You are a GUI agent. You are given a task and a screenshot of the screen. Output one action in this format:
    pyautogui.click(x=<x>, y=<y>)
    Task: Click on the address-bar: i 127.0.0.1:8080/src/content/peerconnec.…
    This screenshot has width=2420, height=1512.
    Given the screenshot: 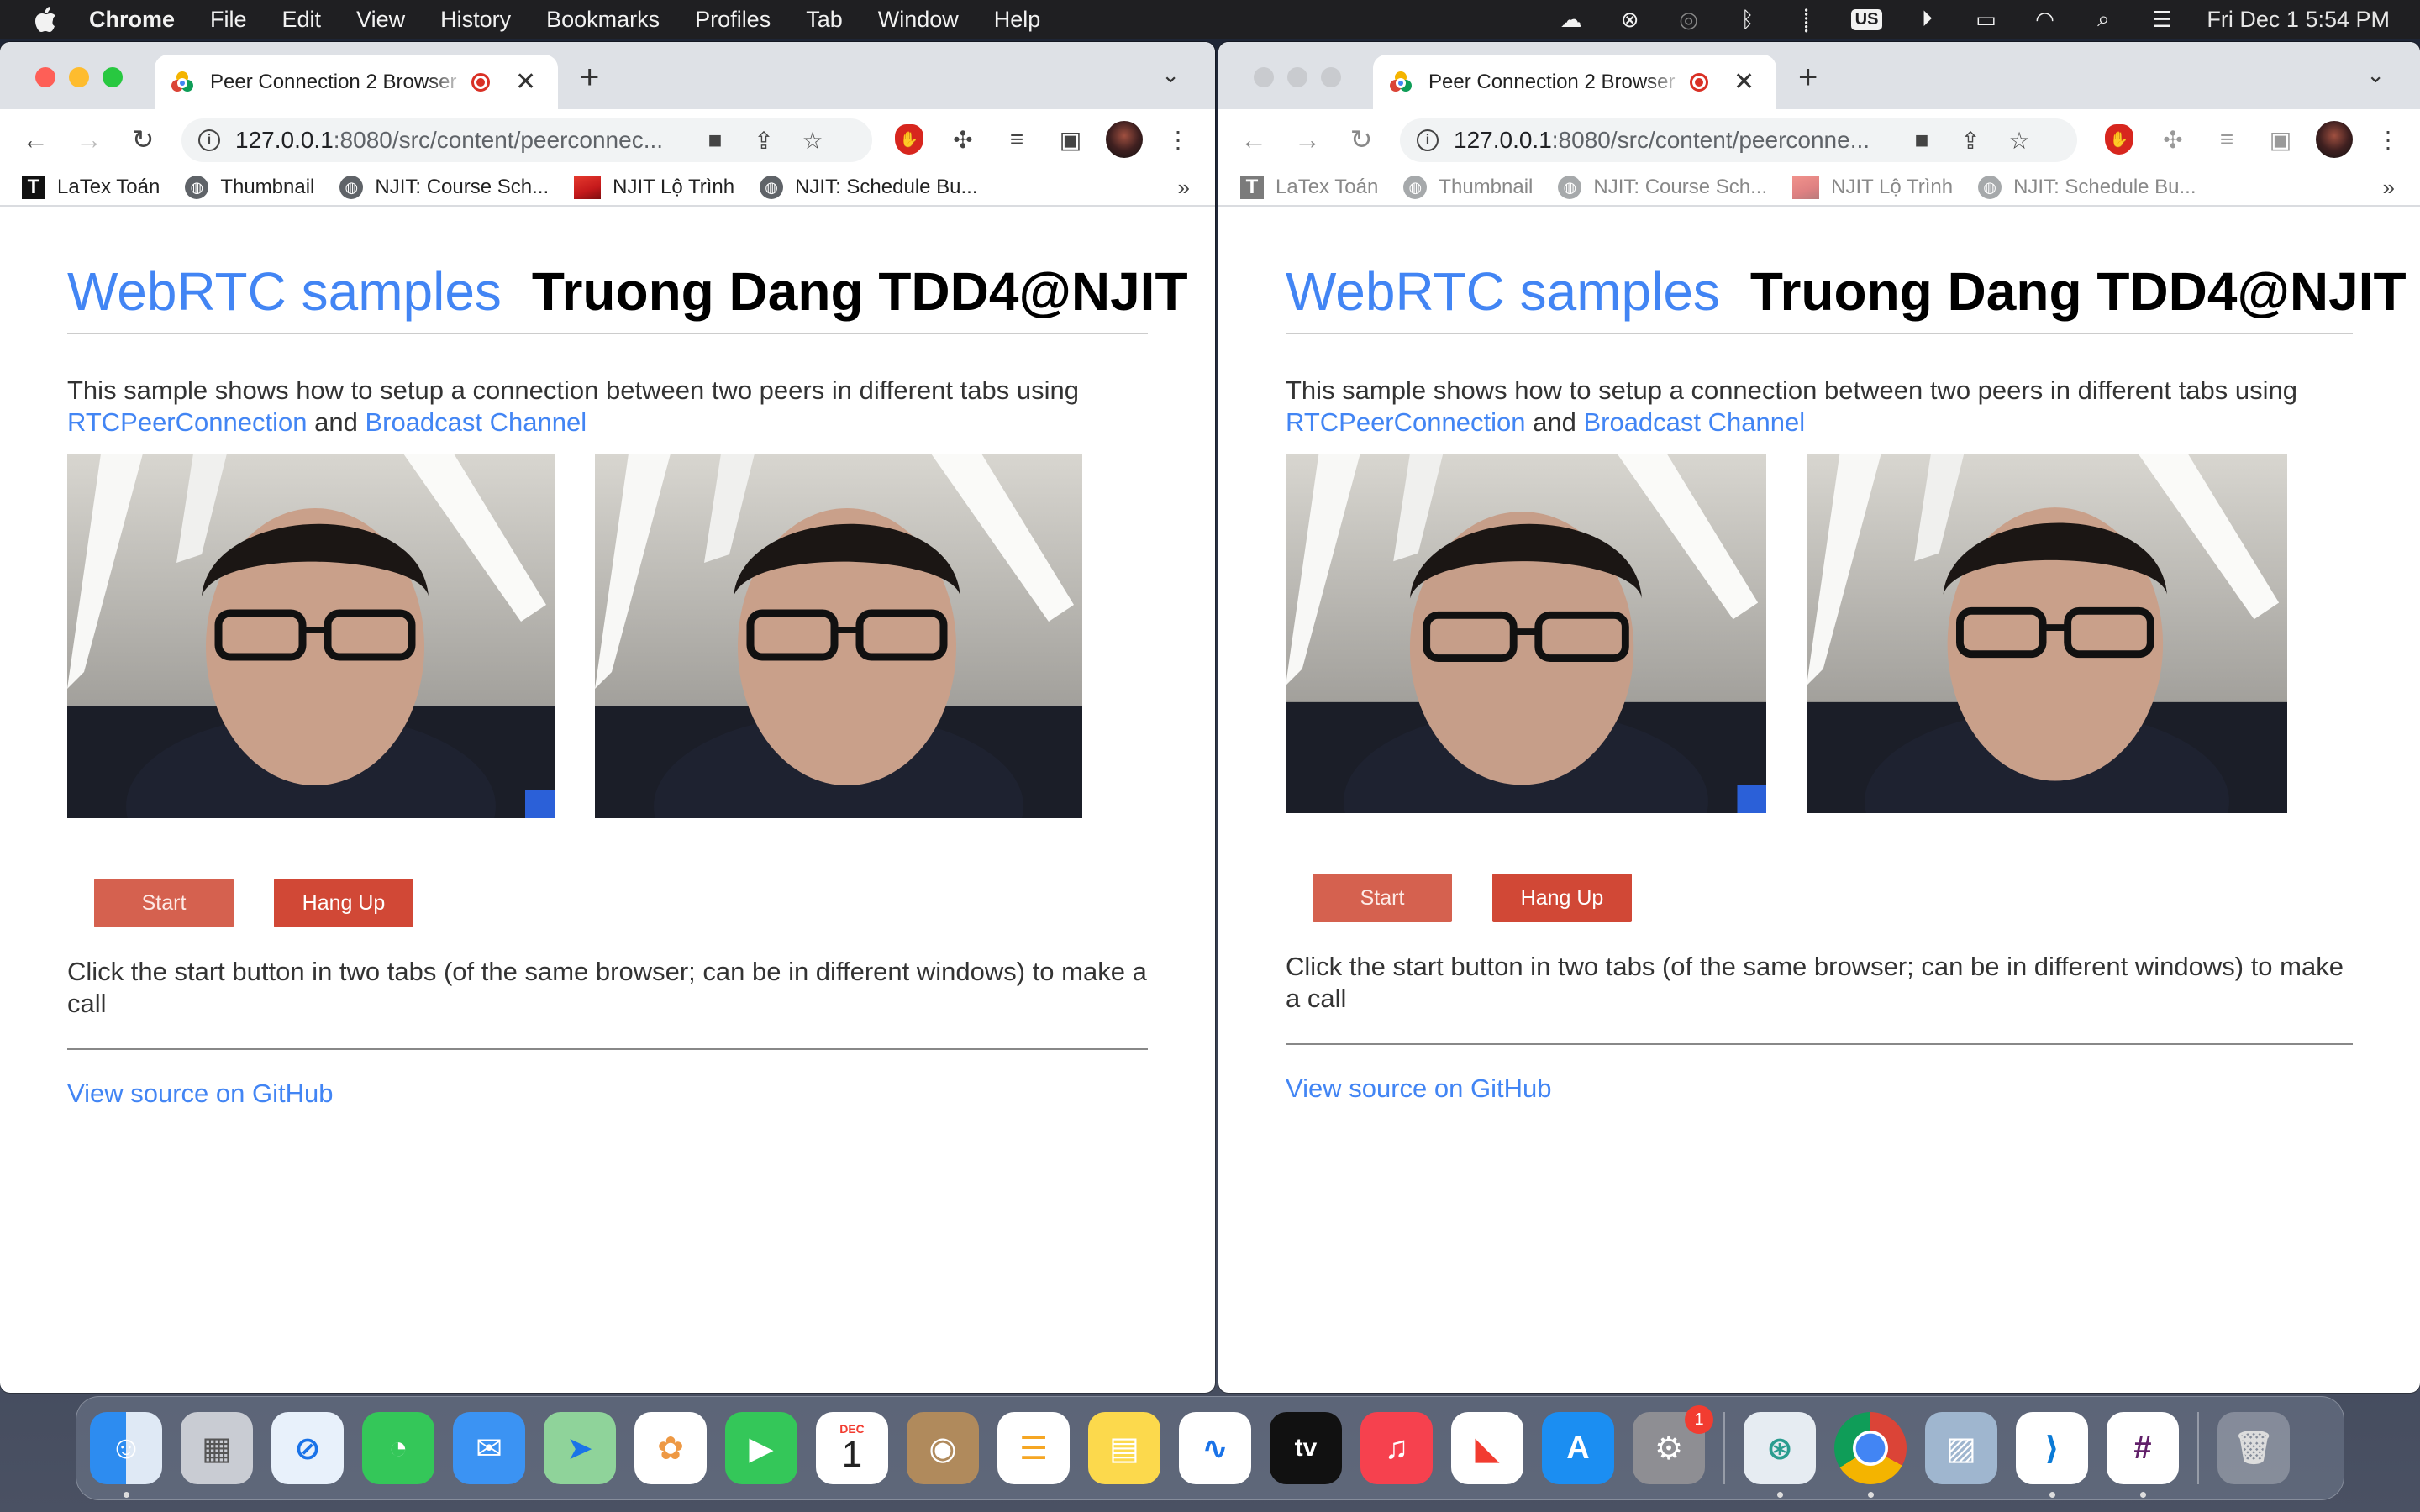 What is the action you would take?
    pyautogui.click(x=527, y=140)
    